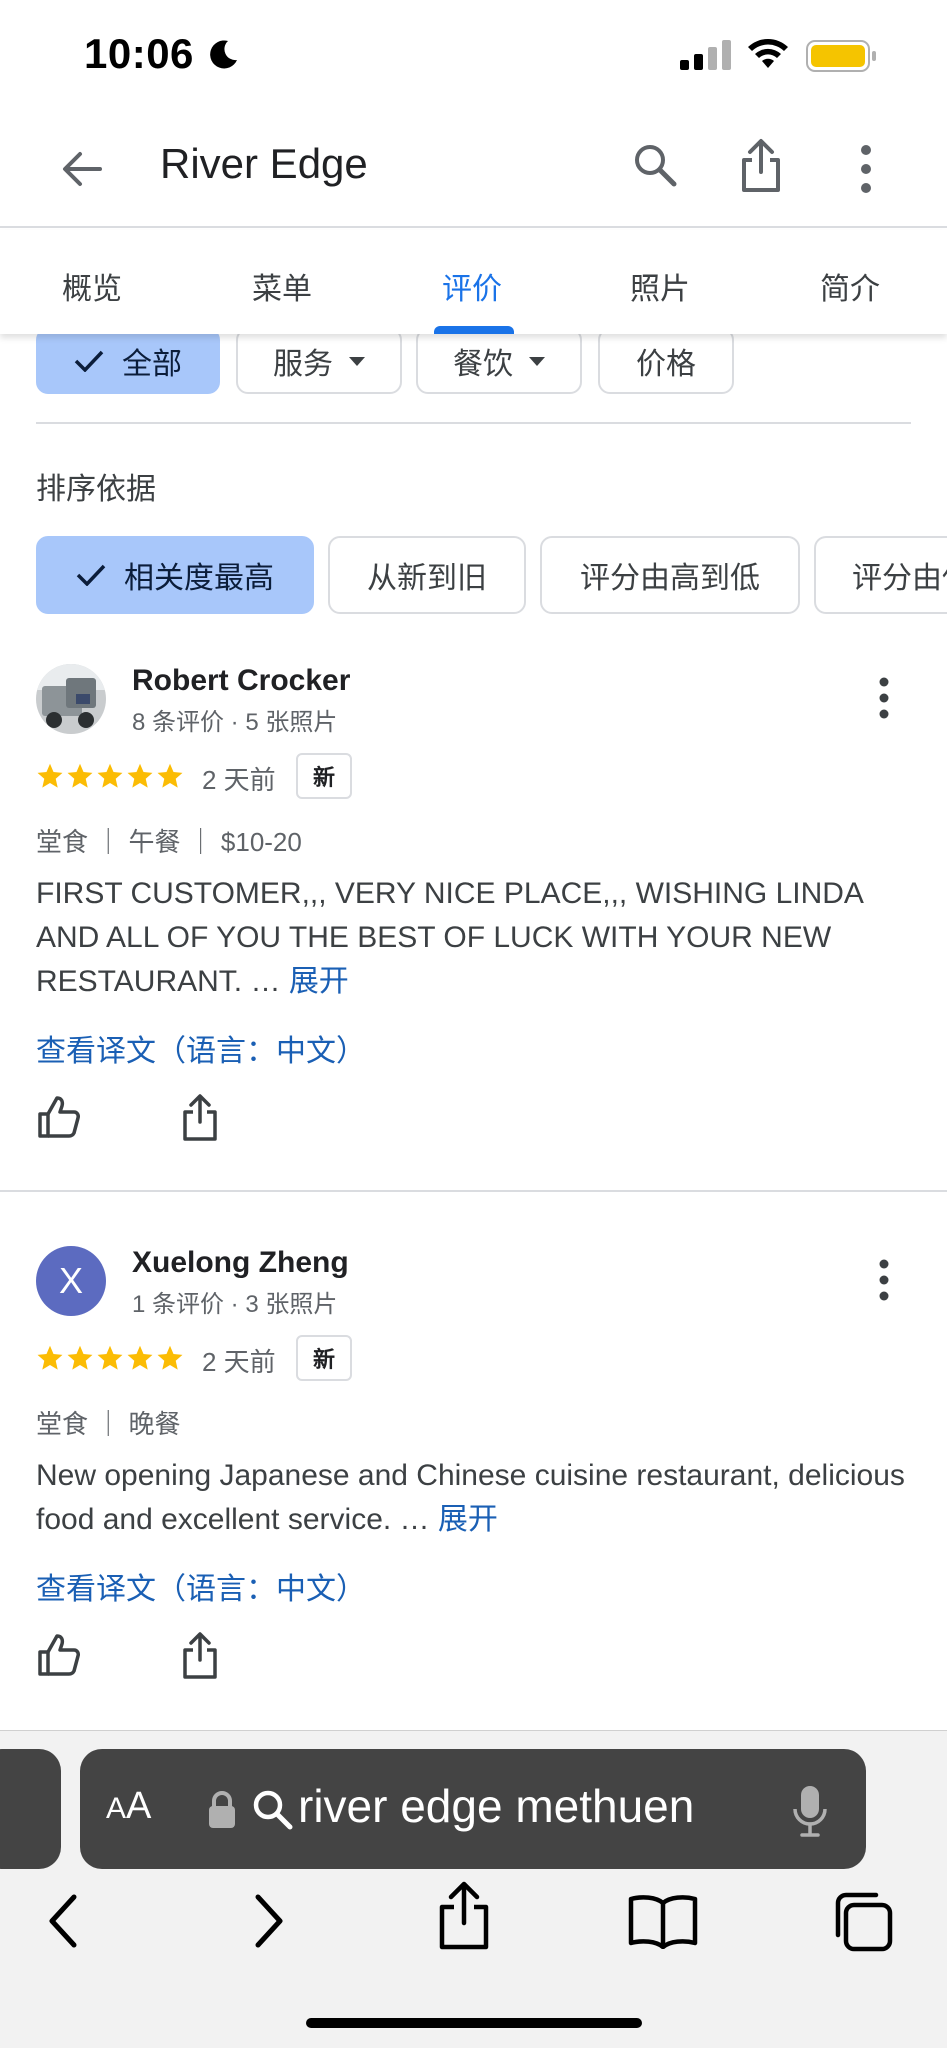  Describe the element at coordinates (899, 578) in the screenshot. I see `chip-label: 评分由低到高` at that location.